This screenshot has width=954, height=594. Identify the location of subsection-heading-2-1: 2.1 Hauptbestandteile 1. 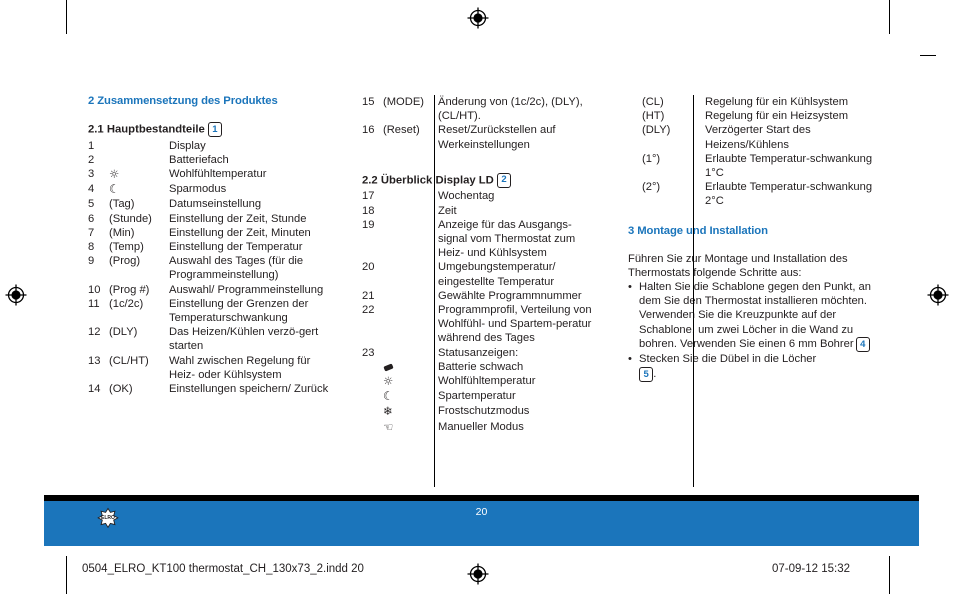
(212, 130).